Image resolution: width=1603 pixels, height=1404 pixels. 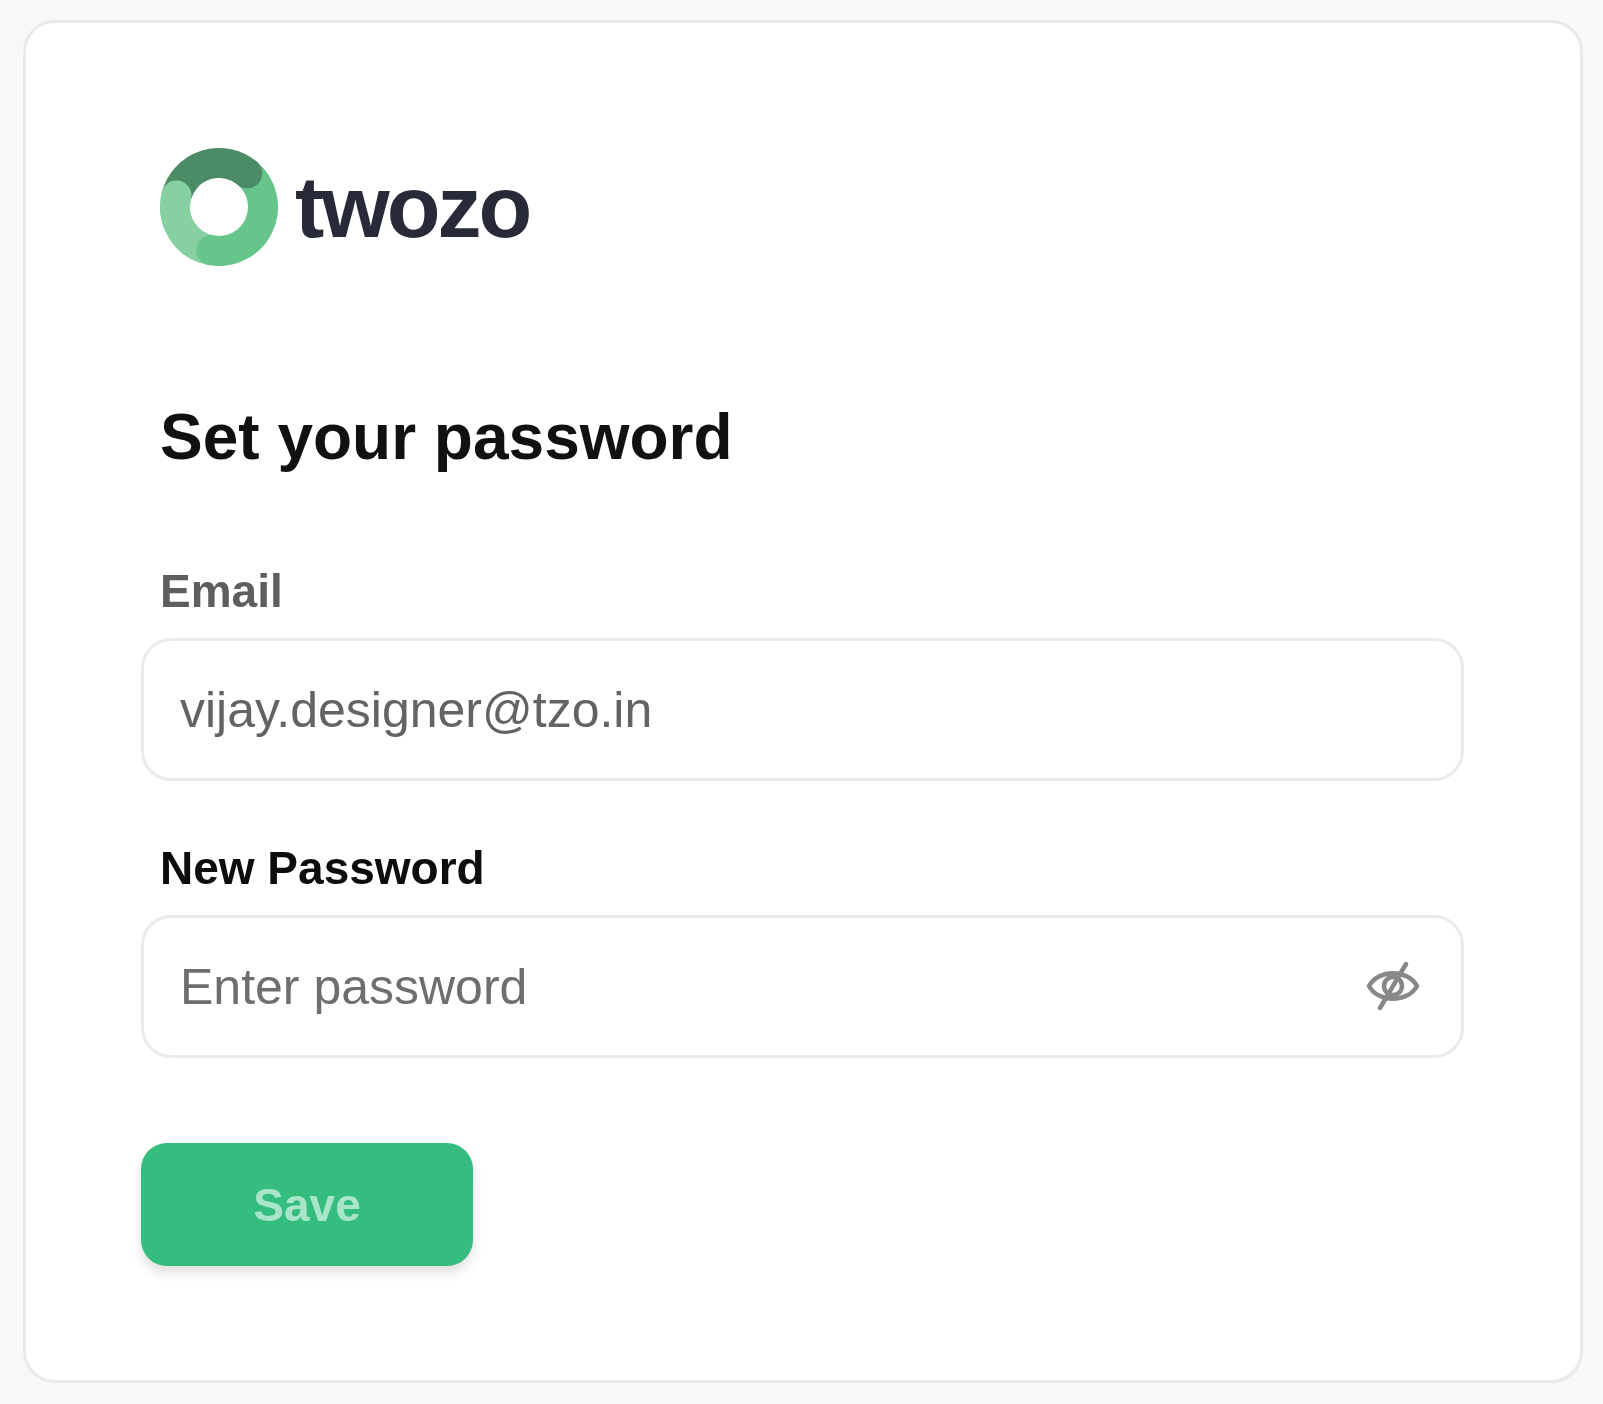 I want to click on eye-slash-icon, so click(x=1393, y=986).